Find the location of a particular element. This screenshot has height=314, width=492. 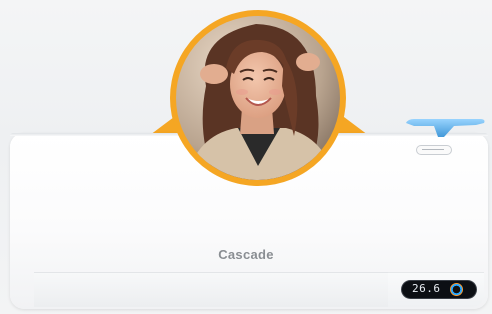

temperature-display: 26.6 is located at coordinates (439, 289).